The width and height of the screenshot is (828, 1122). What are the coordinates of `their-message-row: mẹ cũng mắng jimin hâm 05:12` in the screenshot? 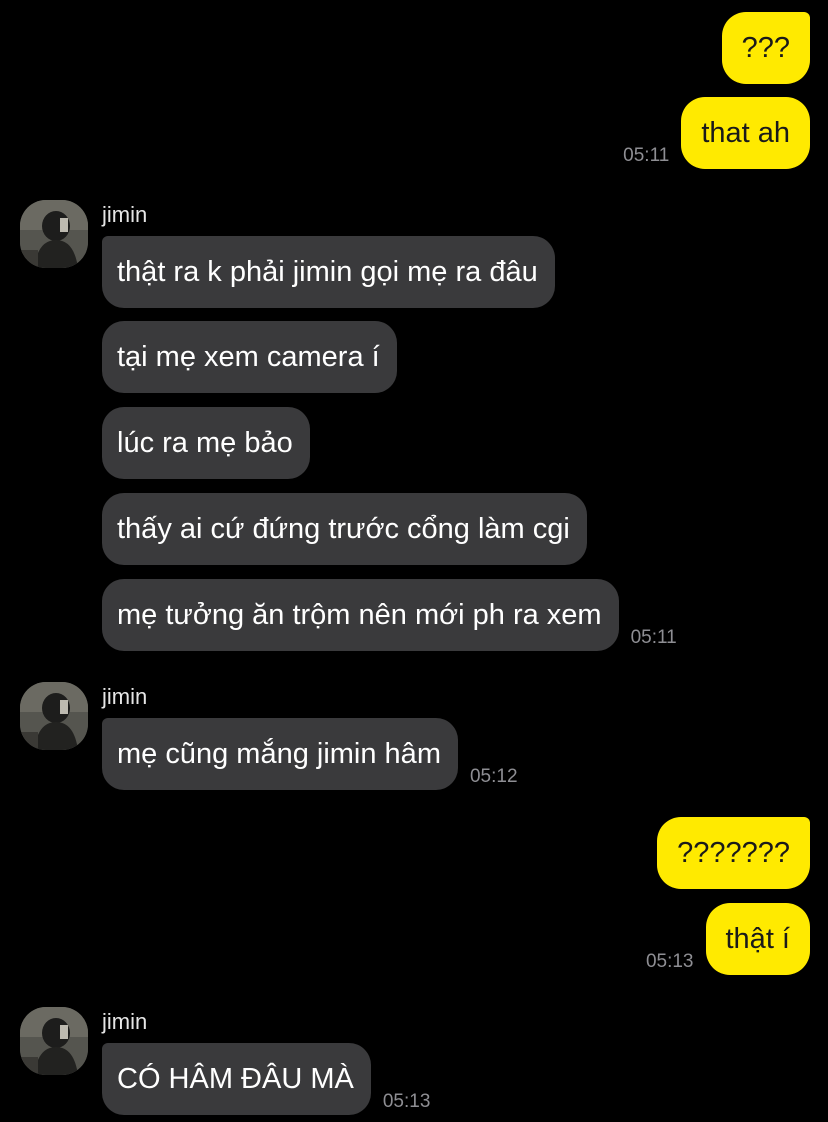 It's located at (316, 754).